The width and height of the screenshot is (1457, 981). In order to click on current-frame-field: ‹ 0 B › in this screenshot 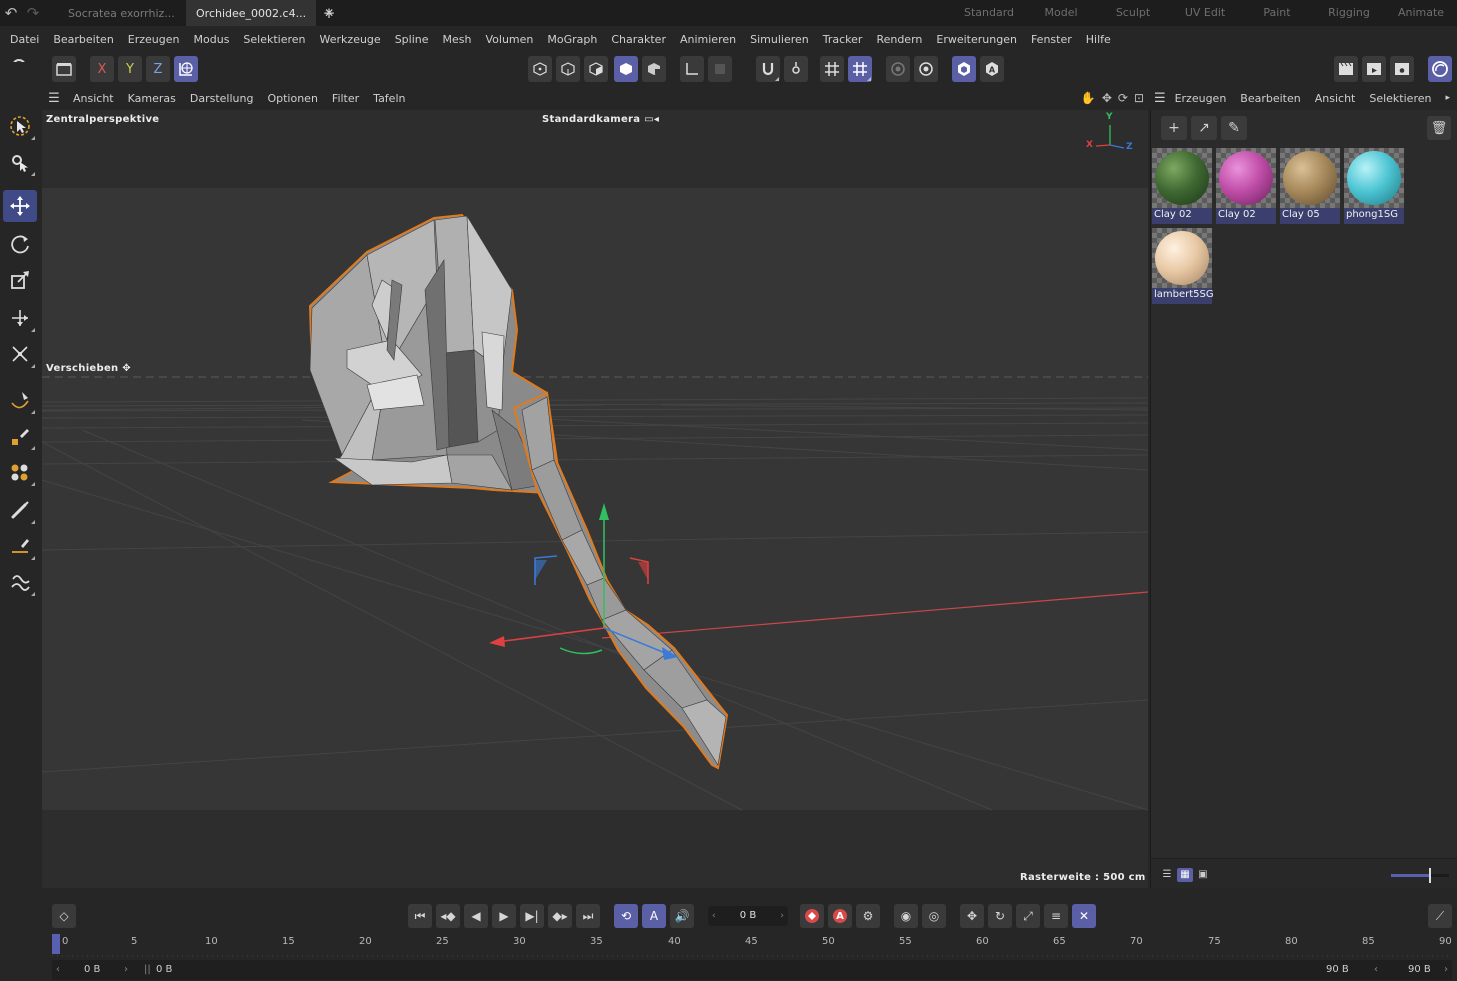, I will do `click(748, 916)`.